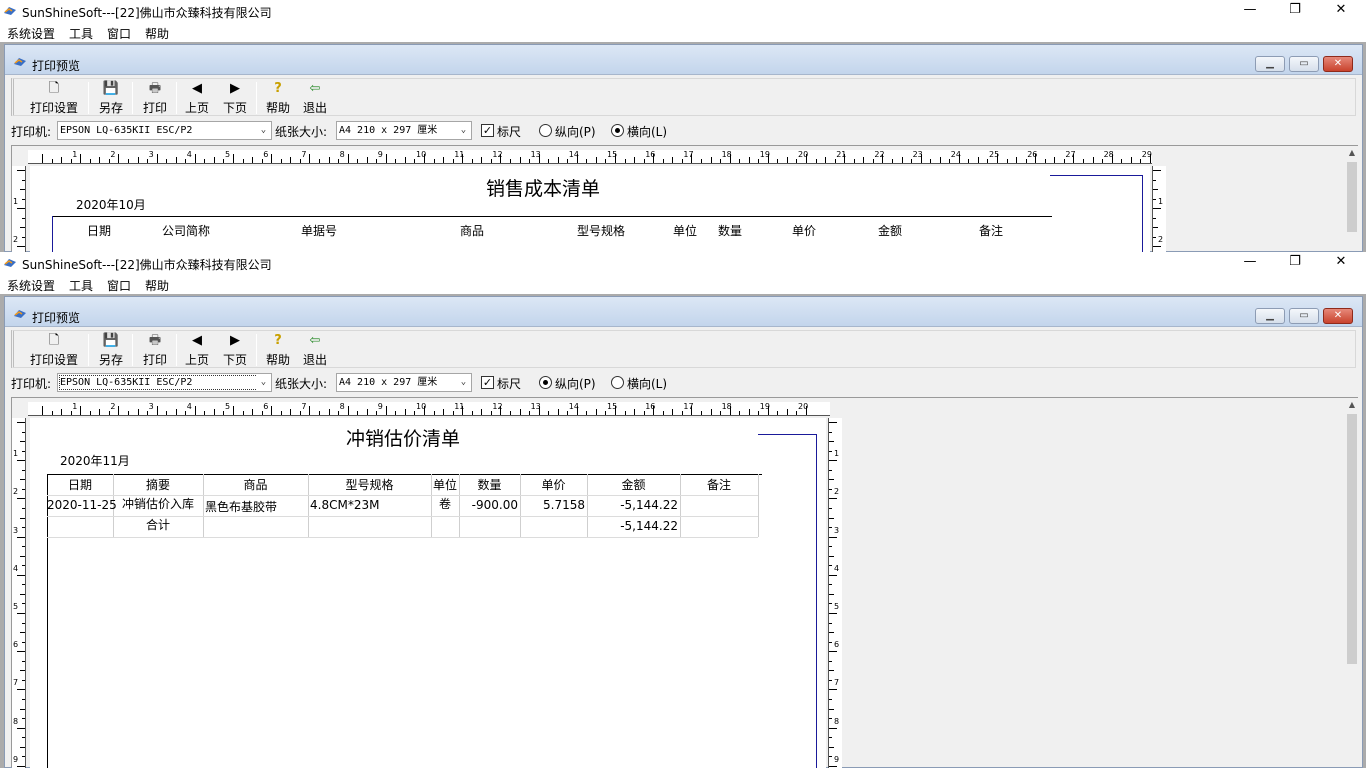 This screenshot has width=1366, height=768. What do you see at coordinates (16, 454) in the screenshot?
I see `ruler-number: 1` at bounding box center [16, 454].